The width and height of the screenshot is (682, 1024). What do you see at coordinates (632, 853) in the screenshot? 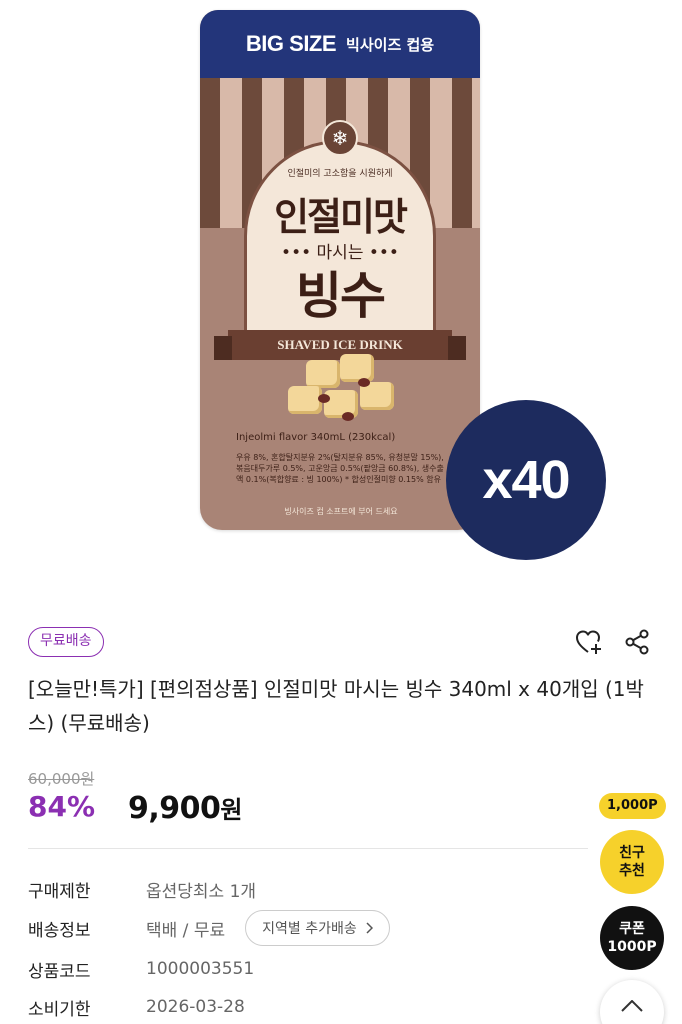
I see `friend-line-1: 친구` at bounding box center [632, 853].